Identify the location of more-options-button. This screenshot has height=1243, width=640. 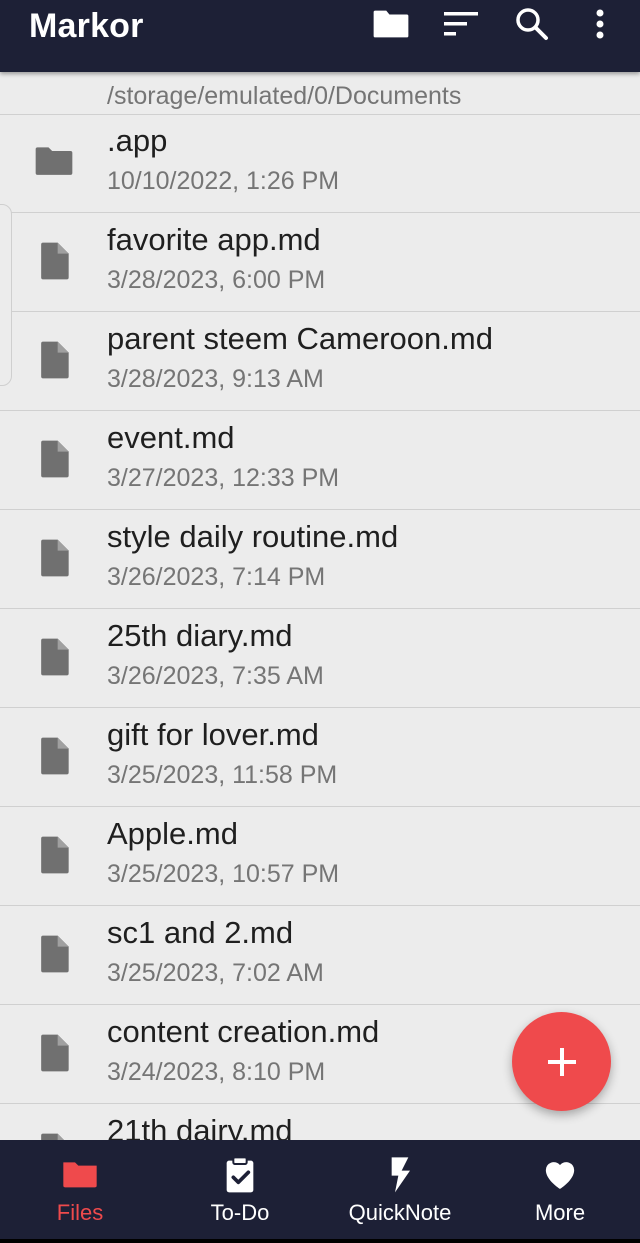
(600, 24).